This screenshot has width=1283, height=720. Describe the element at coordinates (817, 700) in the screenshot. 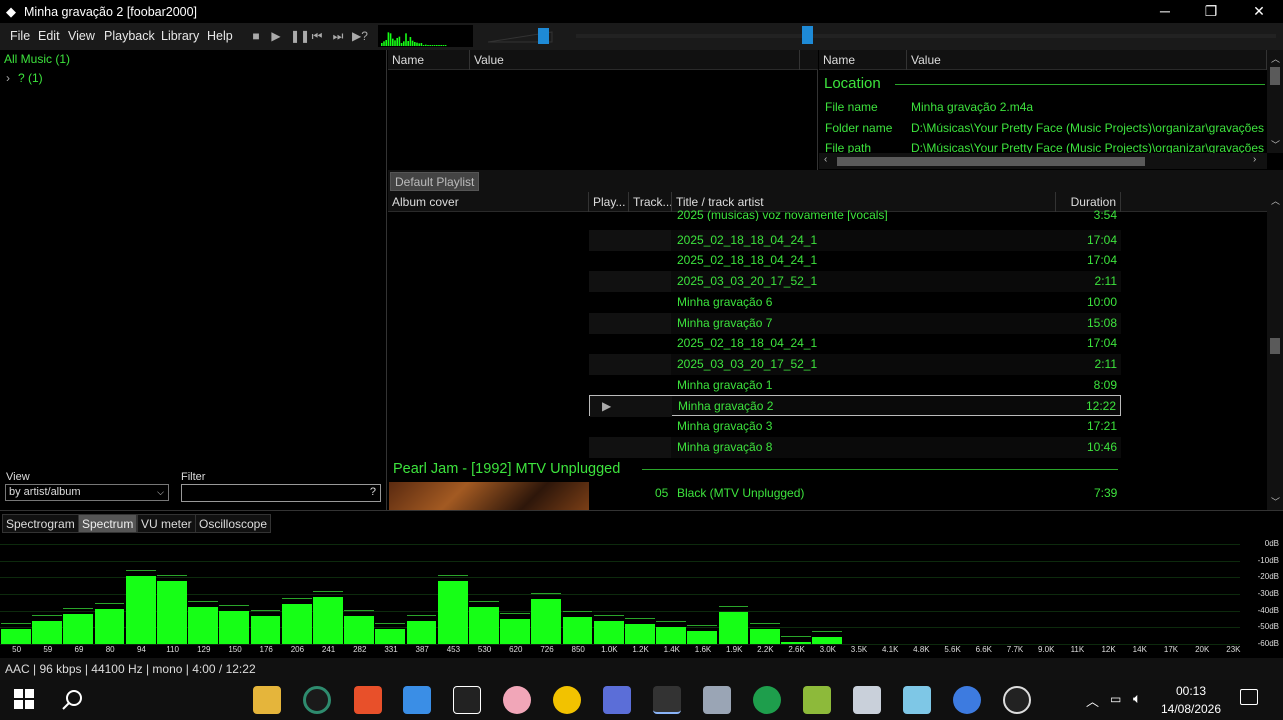

I see `archive-app-icon` at that location.